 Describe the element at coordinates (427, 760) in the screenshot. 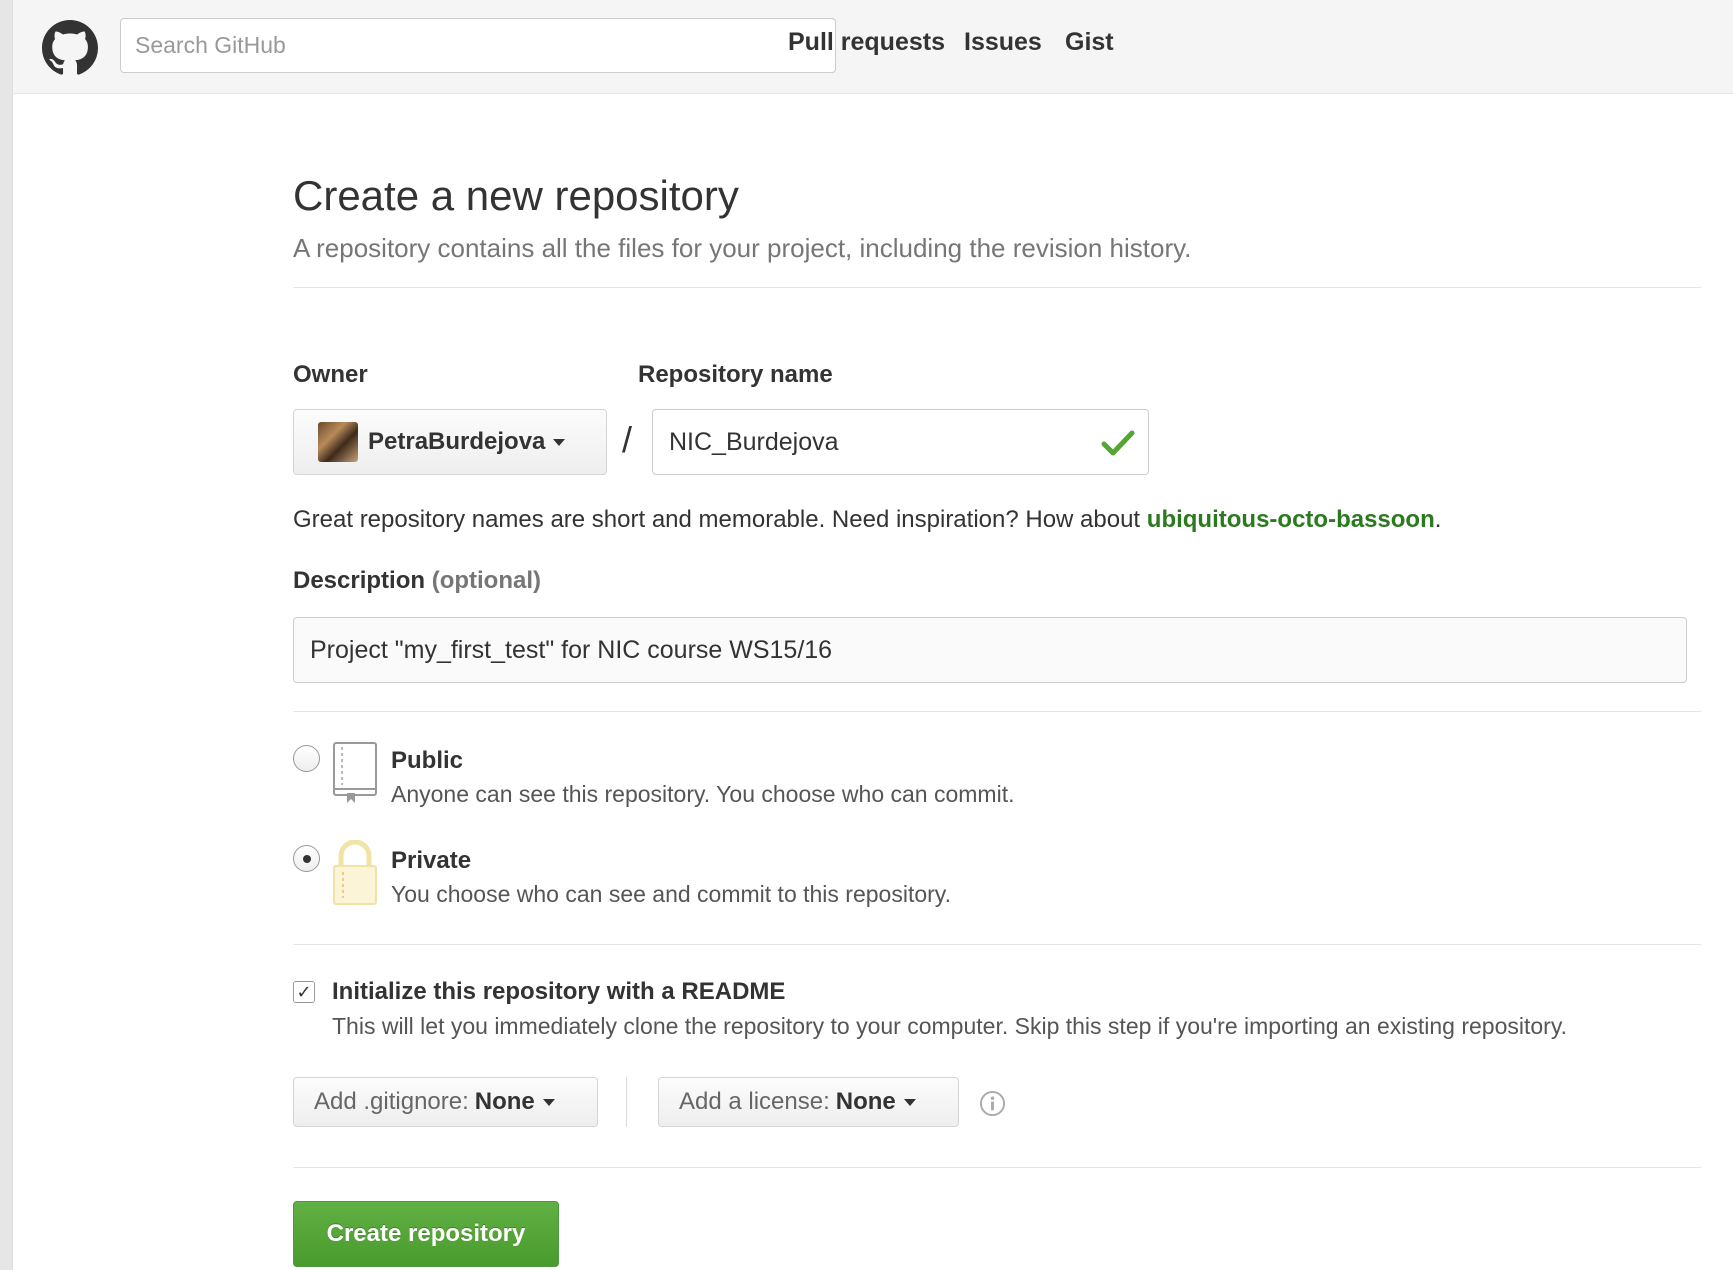

I see `public-option-title: Public` at that location.